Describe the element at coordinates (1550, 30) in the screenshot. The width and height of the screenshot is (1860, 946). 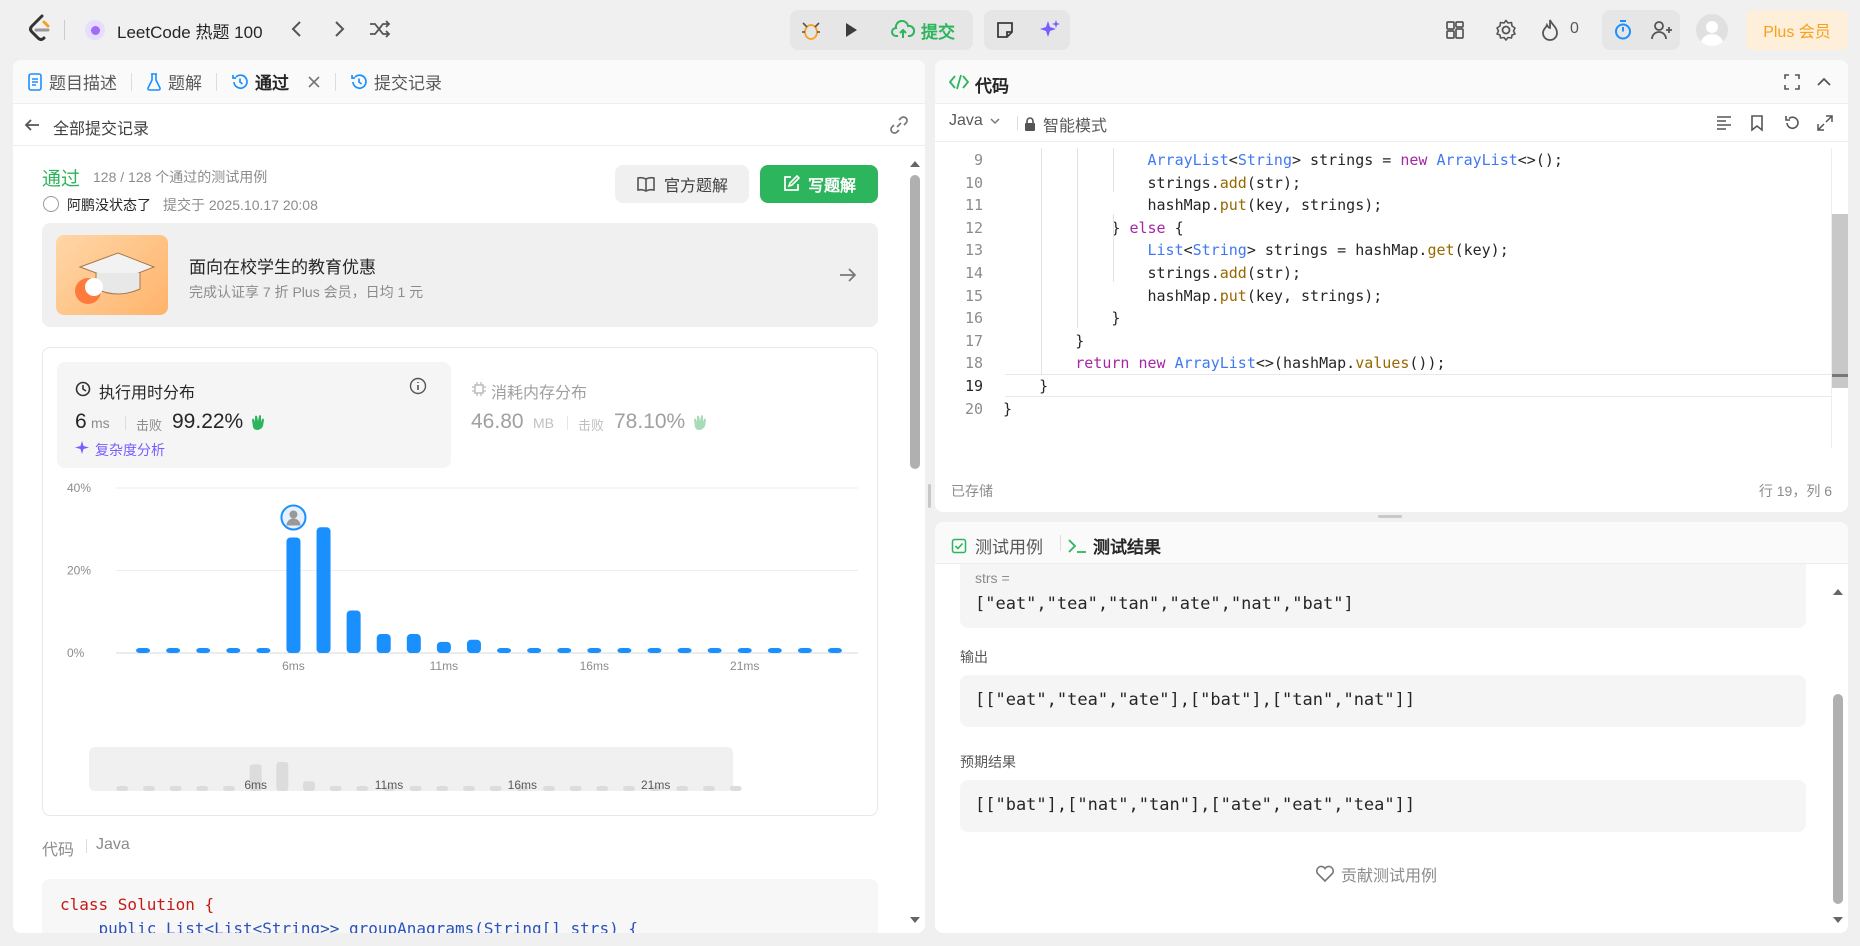
I see `streak-fire-icon` at that location.